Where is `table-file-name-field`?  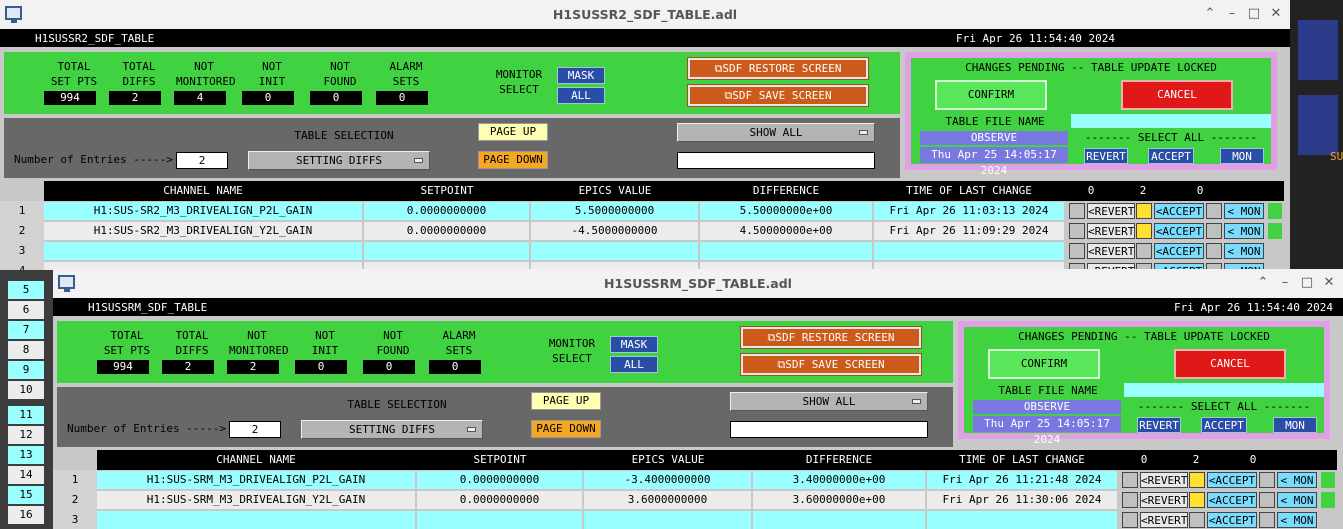 table-file-name-field is located at coordinates (1224, 390).